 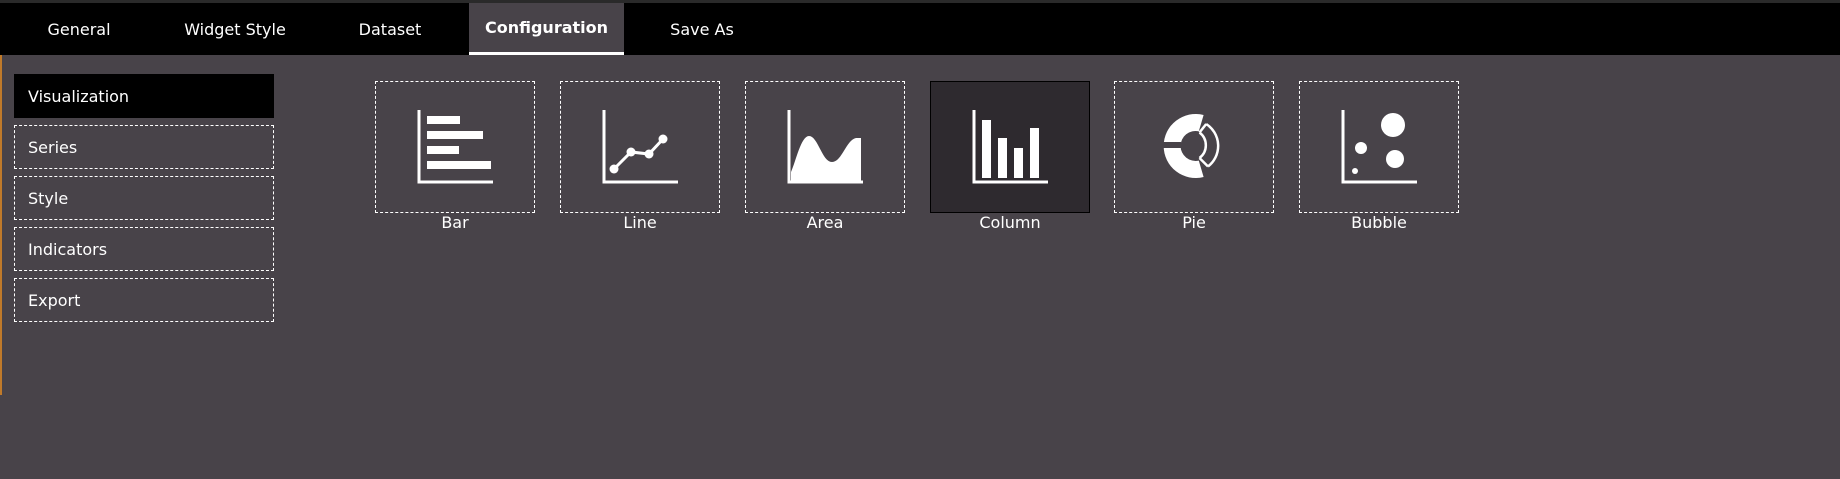 What do you see at coordinates (1010, 222) in the screenshot?
I see `viz-label-column: Column` at bounding box center [1010, 222].